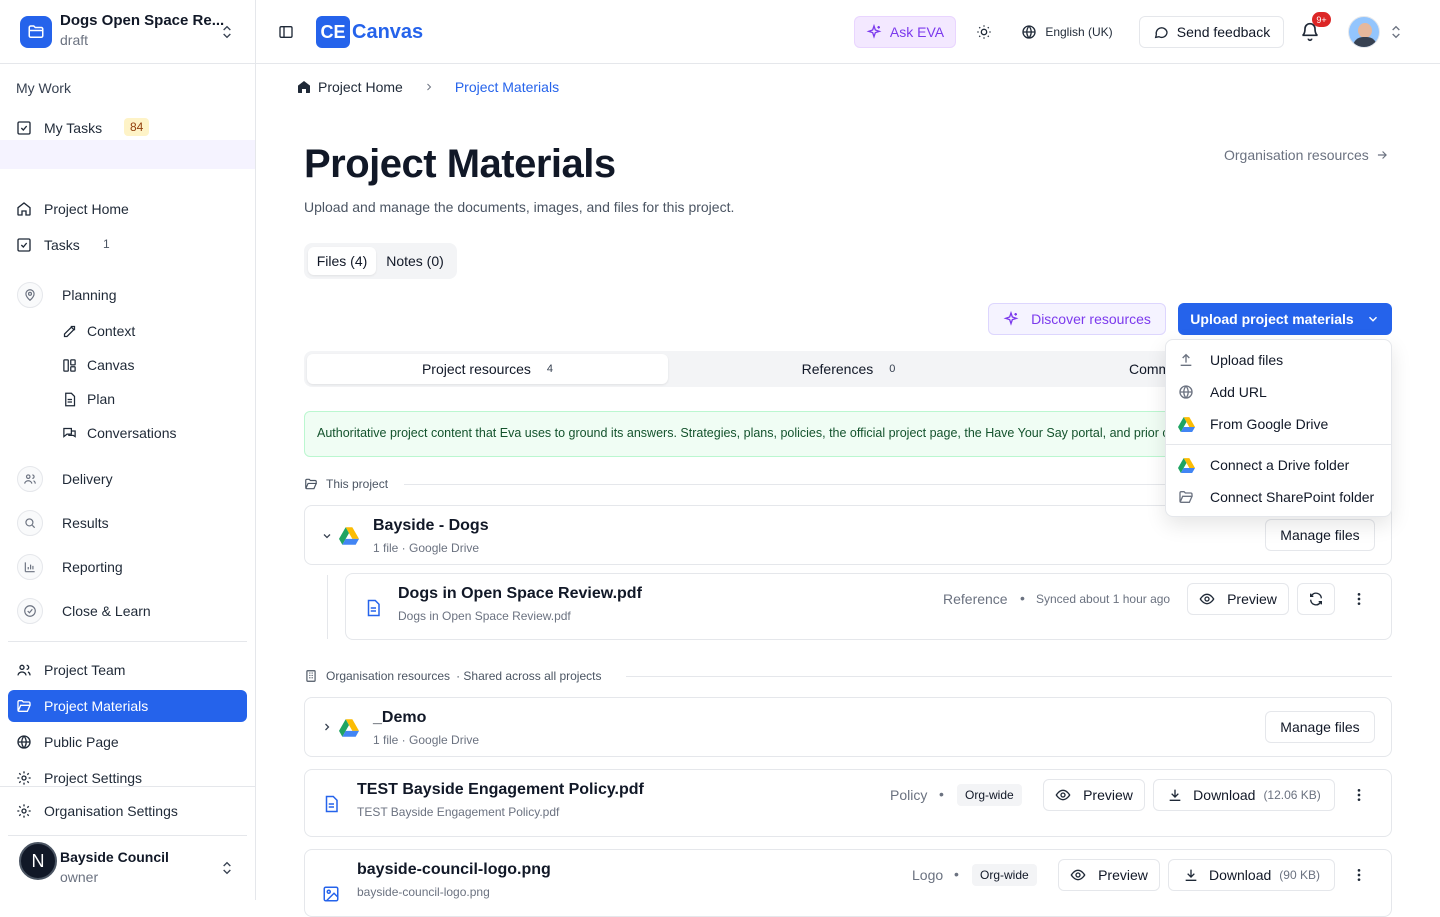  What do you see at coordinates (1278, 360) in the screenshot?
I see `menu-item-upload-files: Upload files` at bounding box center [1278, 360].